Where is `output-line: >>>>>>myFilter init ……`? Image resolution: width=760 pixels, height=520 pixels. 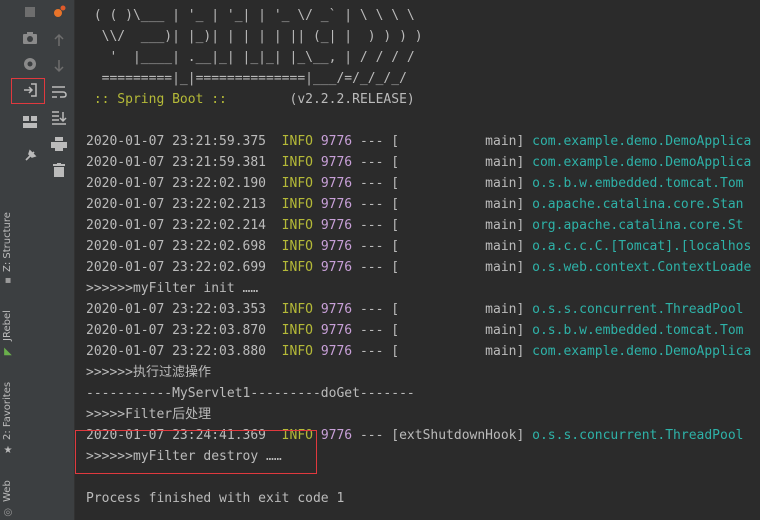
output-line: >>>>>>myFilter init …… is located at coordinates (172, 288).